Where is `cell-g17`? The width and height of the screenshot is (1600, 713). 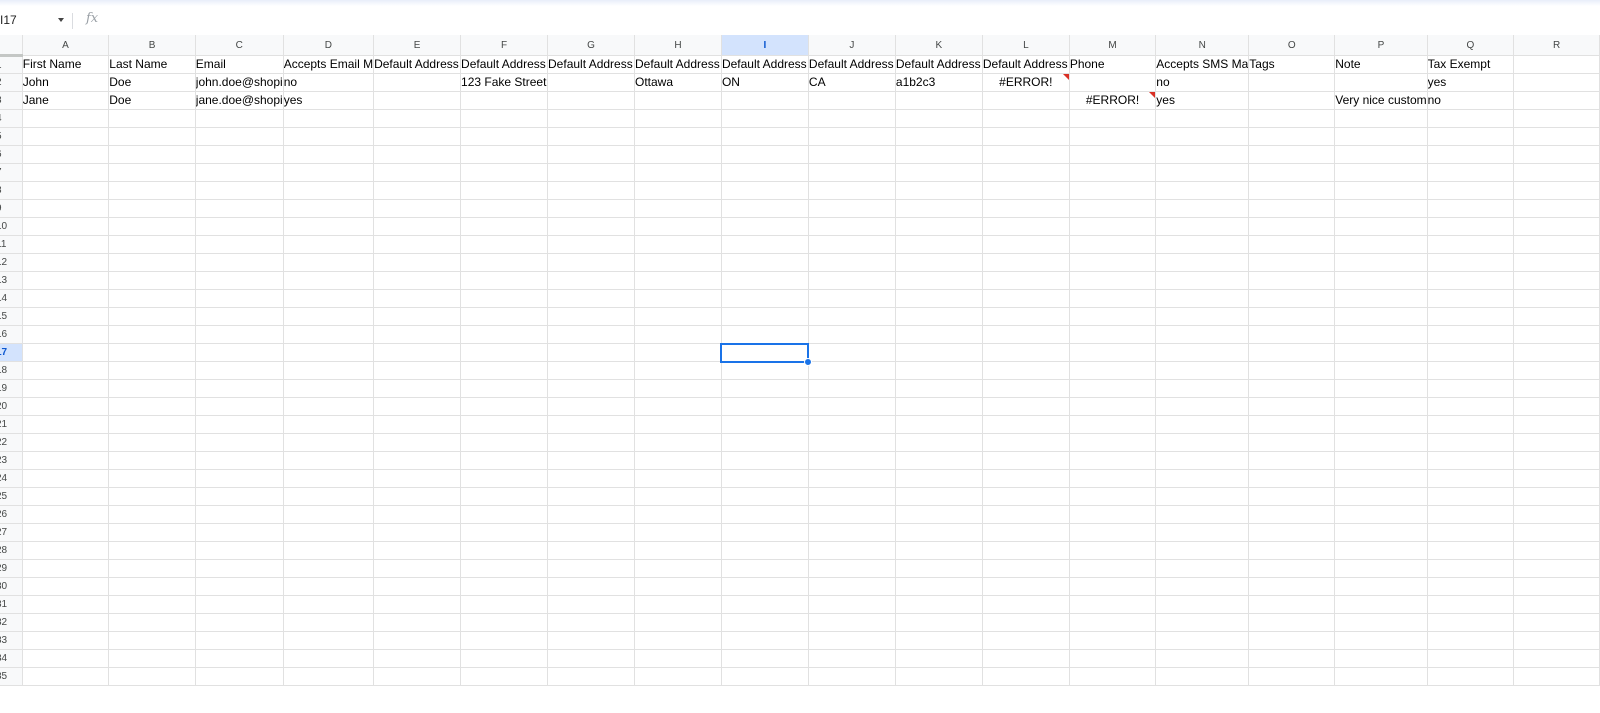 cell-g17 is located at coordinates (591, 352).